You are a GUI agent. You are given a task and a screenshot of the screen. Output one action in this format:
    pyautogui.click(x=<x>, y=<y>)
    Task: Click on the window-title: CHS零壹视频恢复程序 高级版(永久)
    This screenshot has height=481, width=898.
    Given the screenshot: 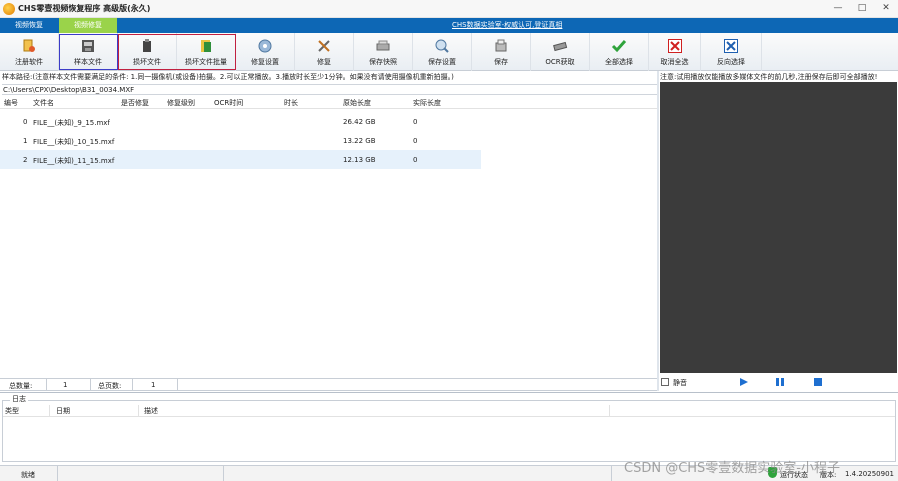 What is the action you would take?
    pyautogui.click(x=84, y=8)
    